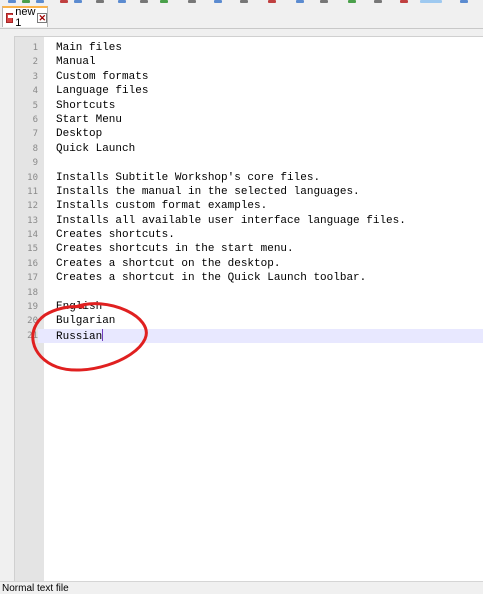 The width and height of the screenshot is (483, 594). What do you see at coordinates (103, 334) in the screenshot?
I see `text-caret` at bounding box center [103, 334].